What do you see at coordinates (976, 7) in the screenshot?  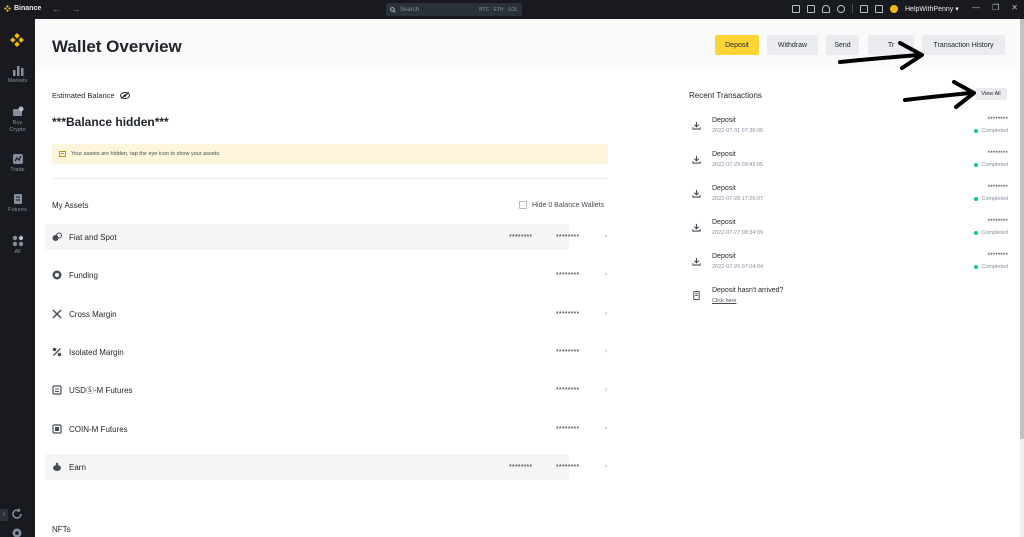 I see `minimize-icon: —` at bounding box center [976, 7].